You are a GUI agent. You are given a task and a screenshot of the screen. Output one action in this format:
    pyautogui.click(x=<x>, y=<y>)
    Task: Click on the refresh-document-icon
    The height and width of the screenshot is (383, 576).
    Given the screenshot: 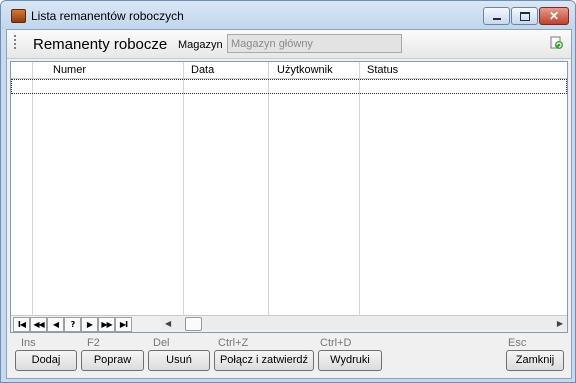 What is the action you would take?
    pyautogui.click(x=557, y=43)
    